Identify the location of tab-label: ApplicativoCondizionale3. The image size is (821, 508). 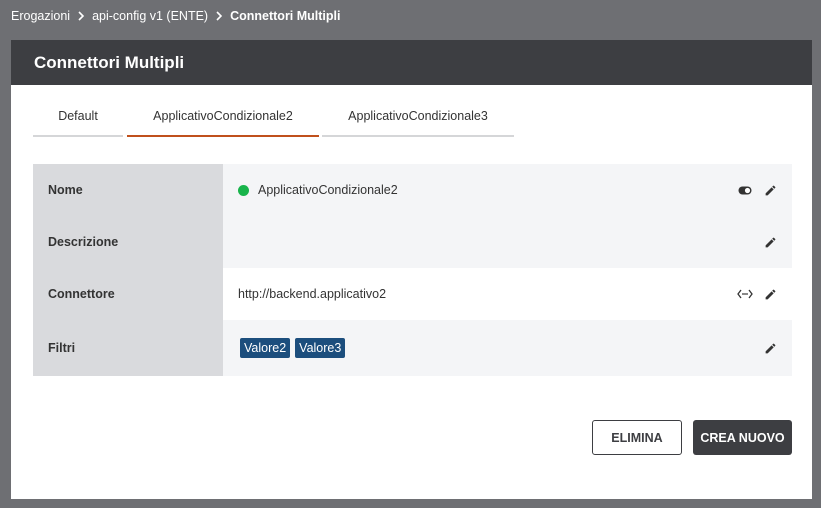
(418, 116).